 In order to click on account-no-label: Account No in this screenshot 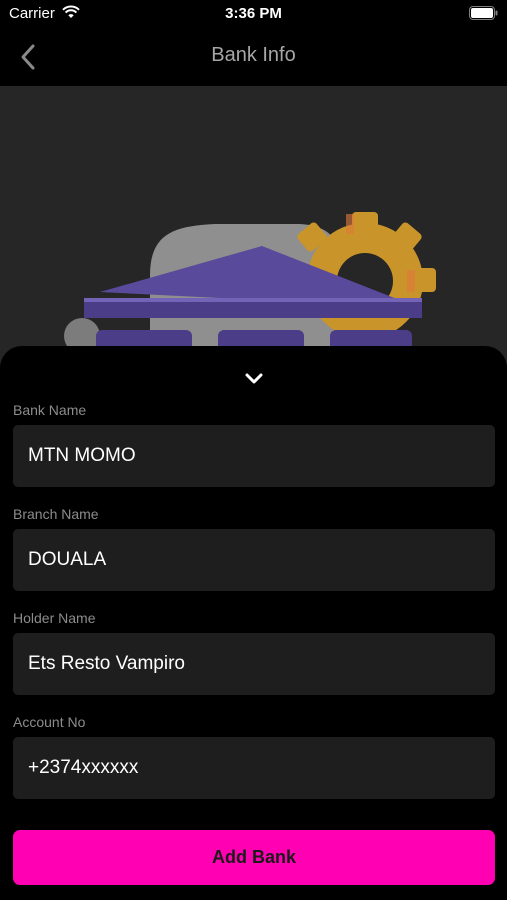, I will do `click(49, 722)`.